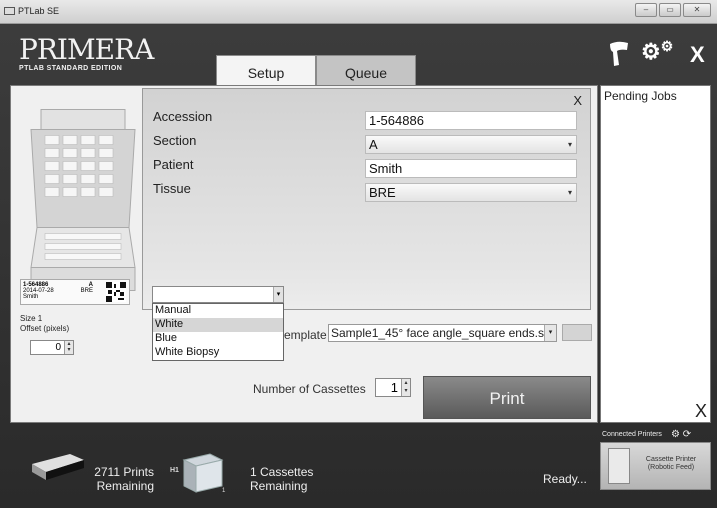  What do you see at coordinates (86, 53) in the screenshot?
I see `primera-logo: PRIMERA PTLAB STANDARD EDITION` at bounding box center [86, 53].